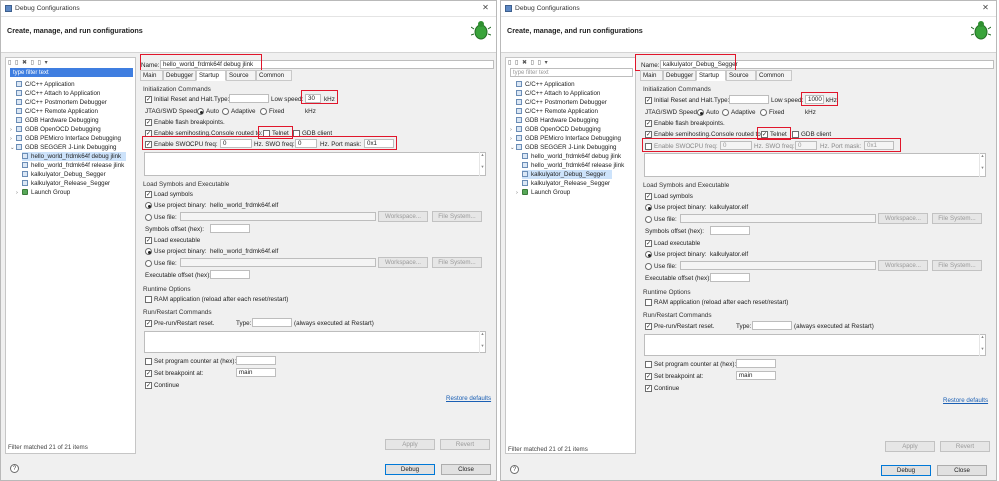  Describe the element at coordinates (764, 134) in the screenshot. I see `telnet-checkbox: ✓` at that location.